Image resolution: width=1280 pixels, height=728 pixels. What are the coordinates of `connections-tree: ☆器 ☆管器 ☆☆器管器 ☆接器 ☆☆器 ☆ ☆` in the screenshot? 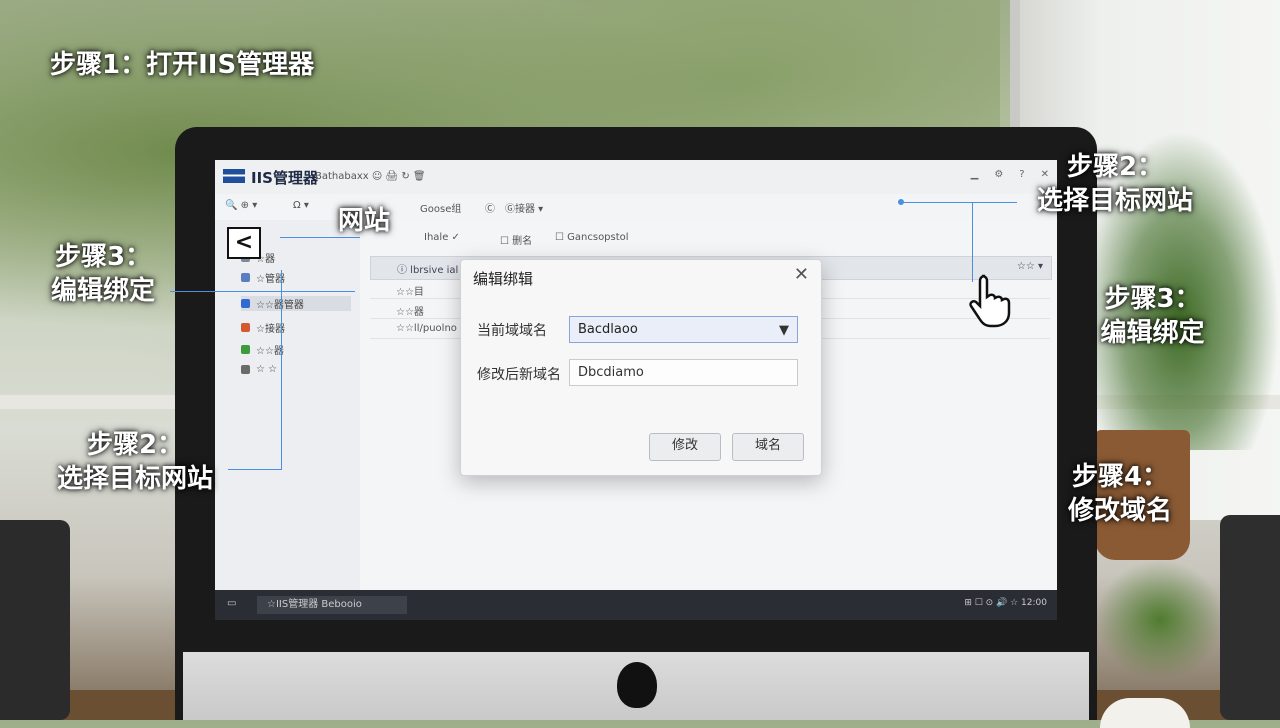 It's located at (288, 410).